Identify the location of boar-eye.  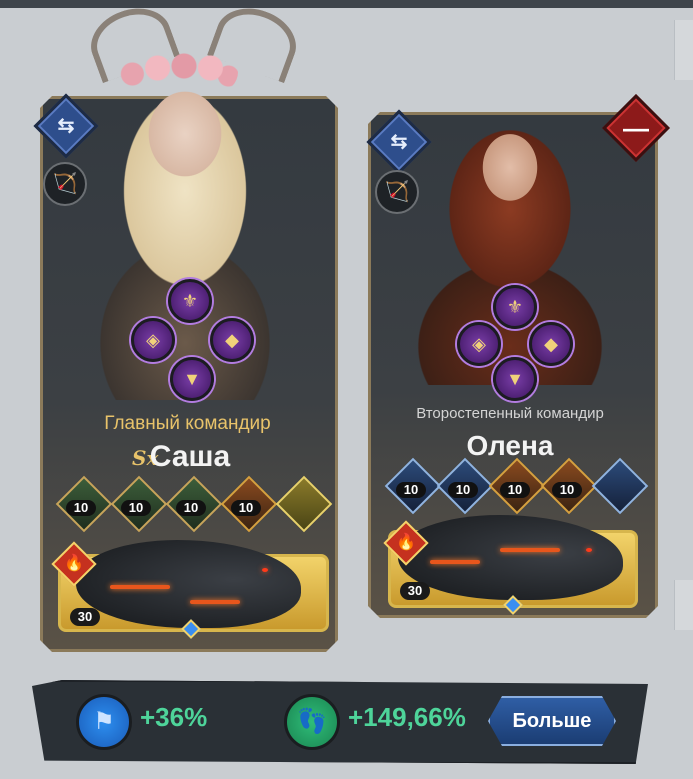
(589, 550).